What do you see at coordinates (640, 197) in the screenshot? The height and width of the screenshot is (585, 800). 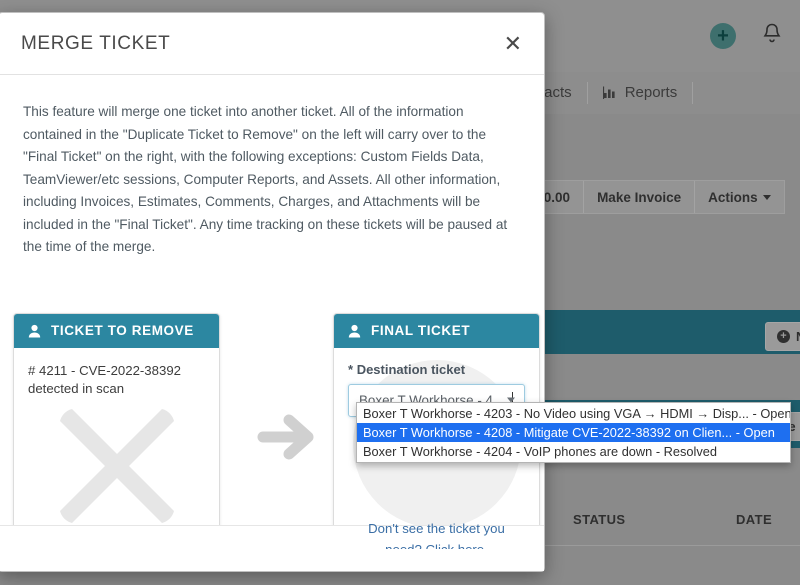 I see `make-invoice-button: Make Invoice` at bounding box center [640, 197].